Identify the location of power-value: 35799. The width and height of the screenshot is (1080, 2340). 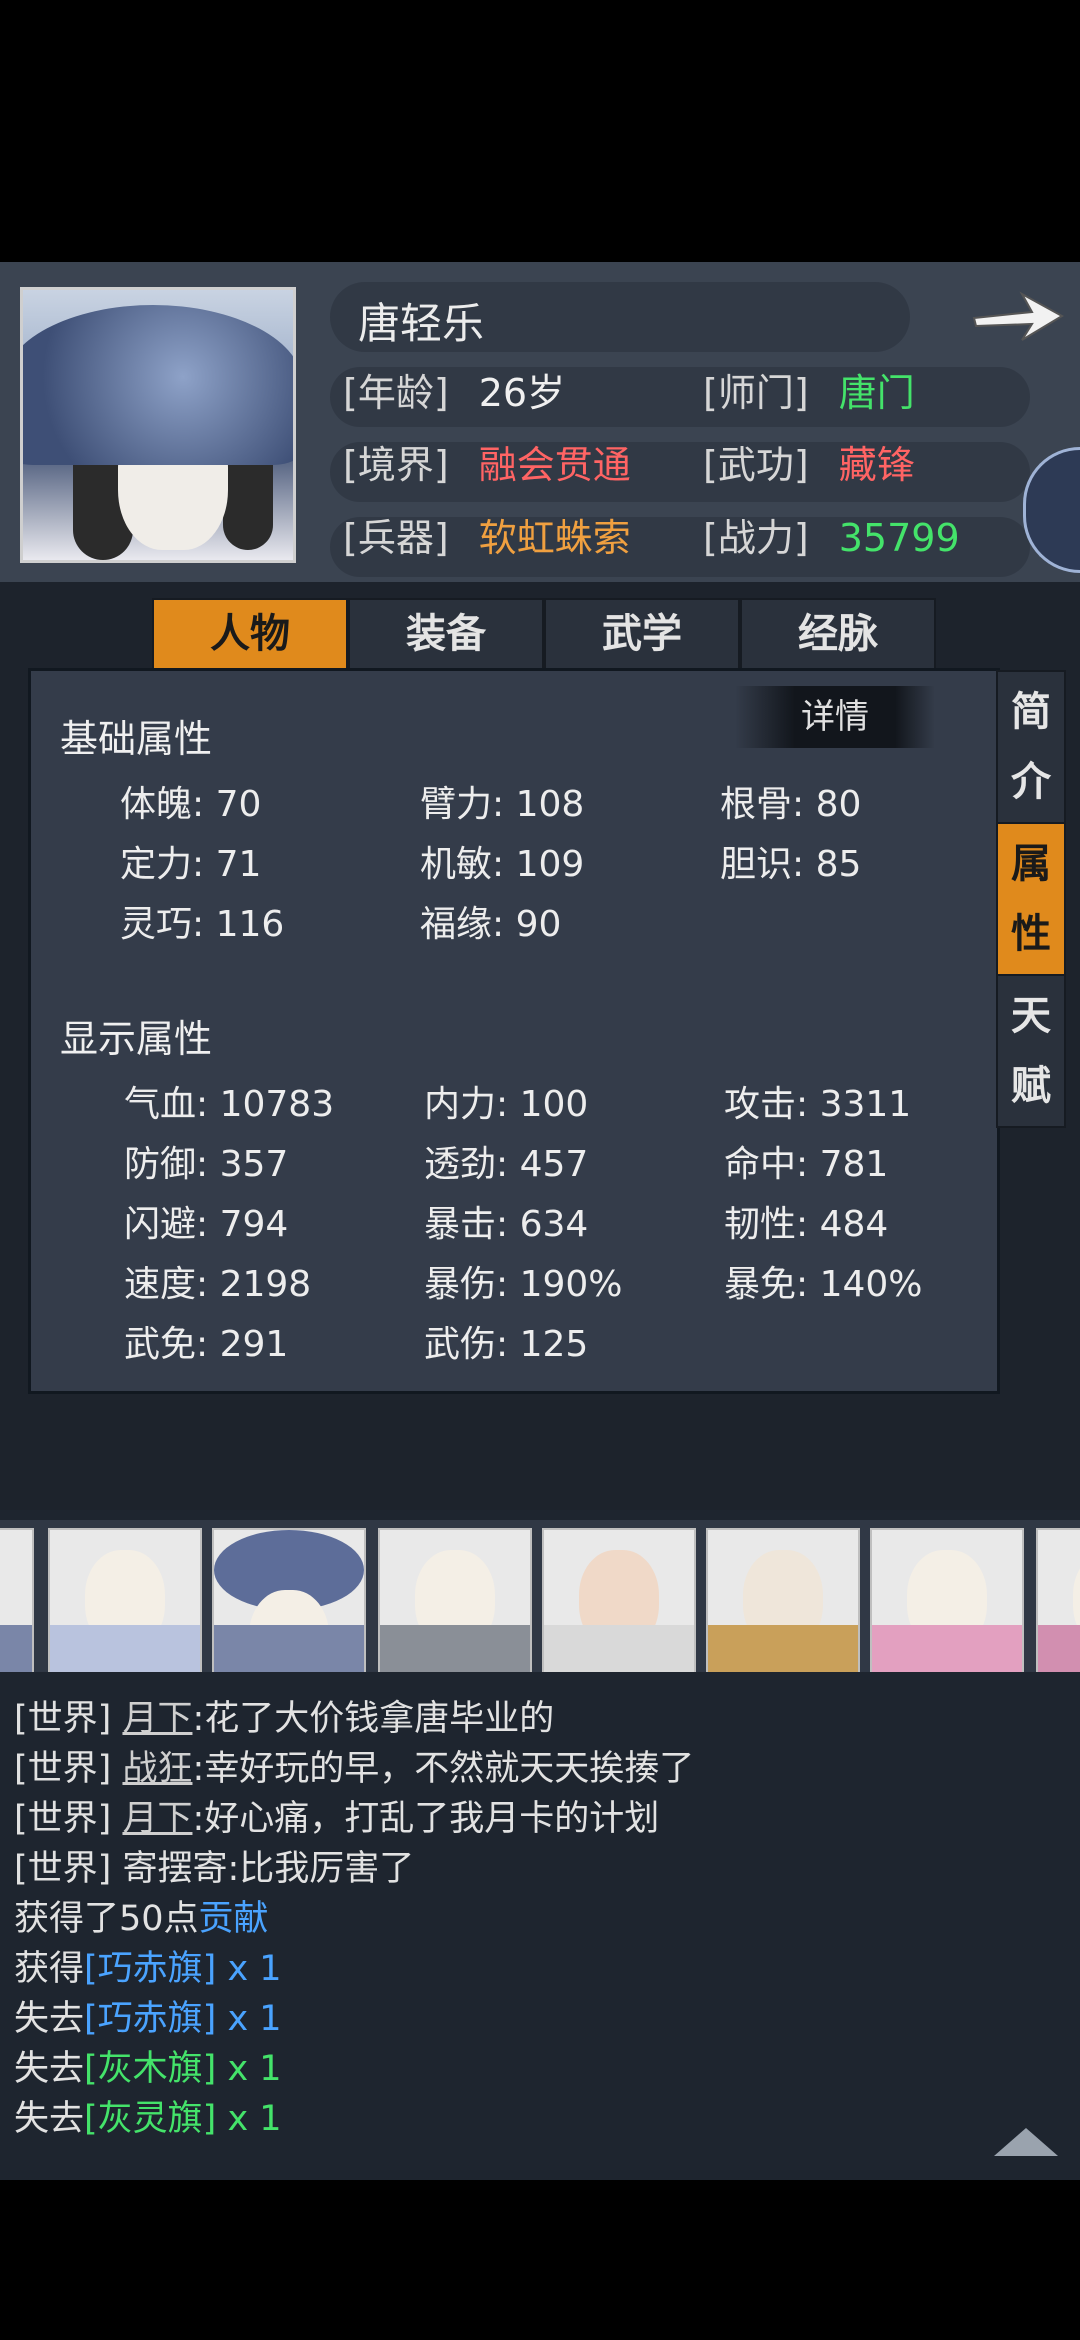
(899, 538).